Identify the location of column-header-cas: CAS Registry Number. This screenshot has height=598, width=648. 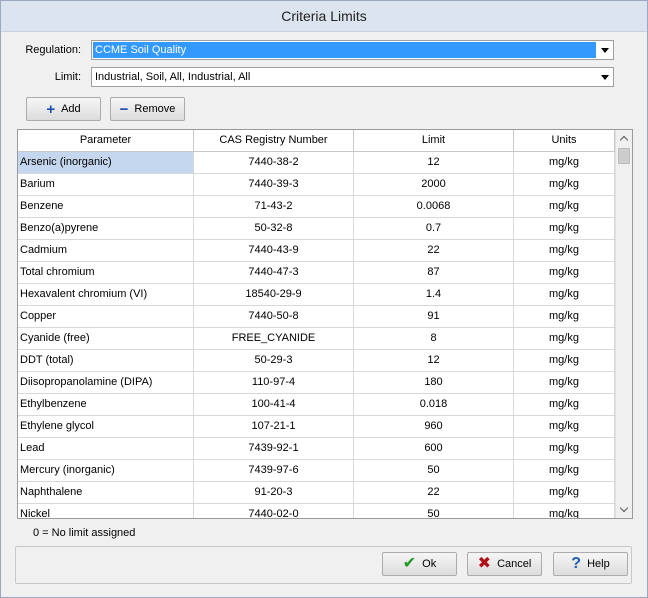
(274, 140).